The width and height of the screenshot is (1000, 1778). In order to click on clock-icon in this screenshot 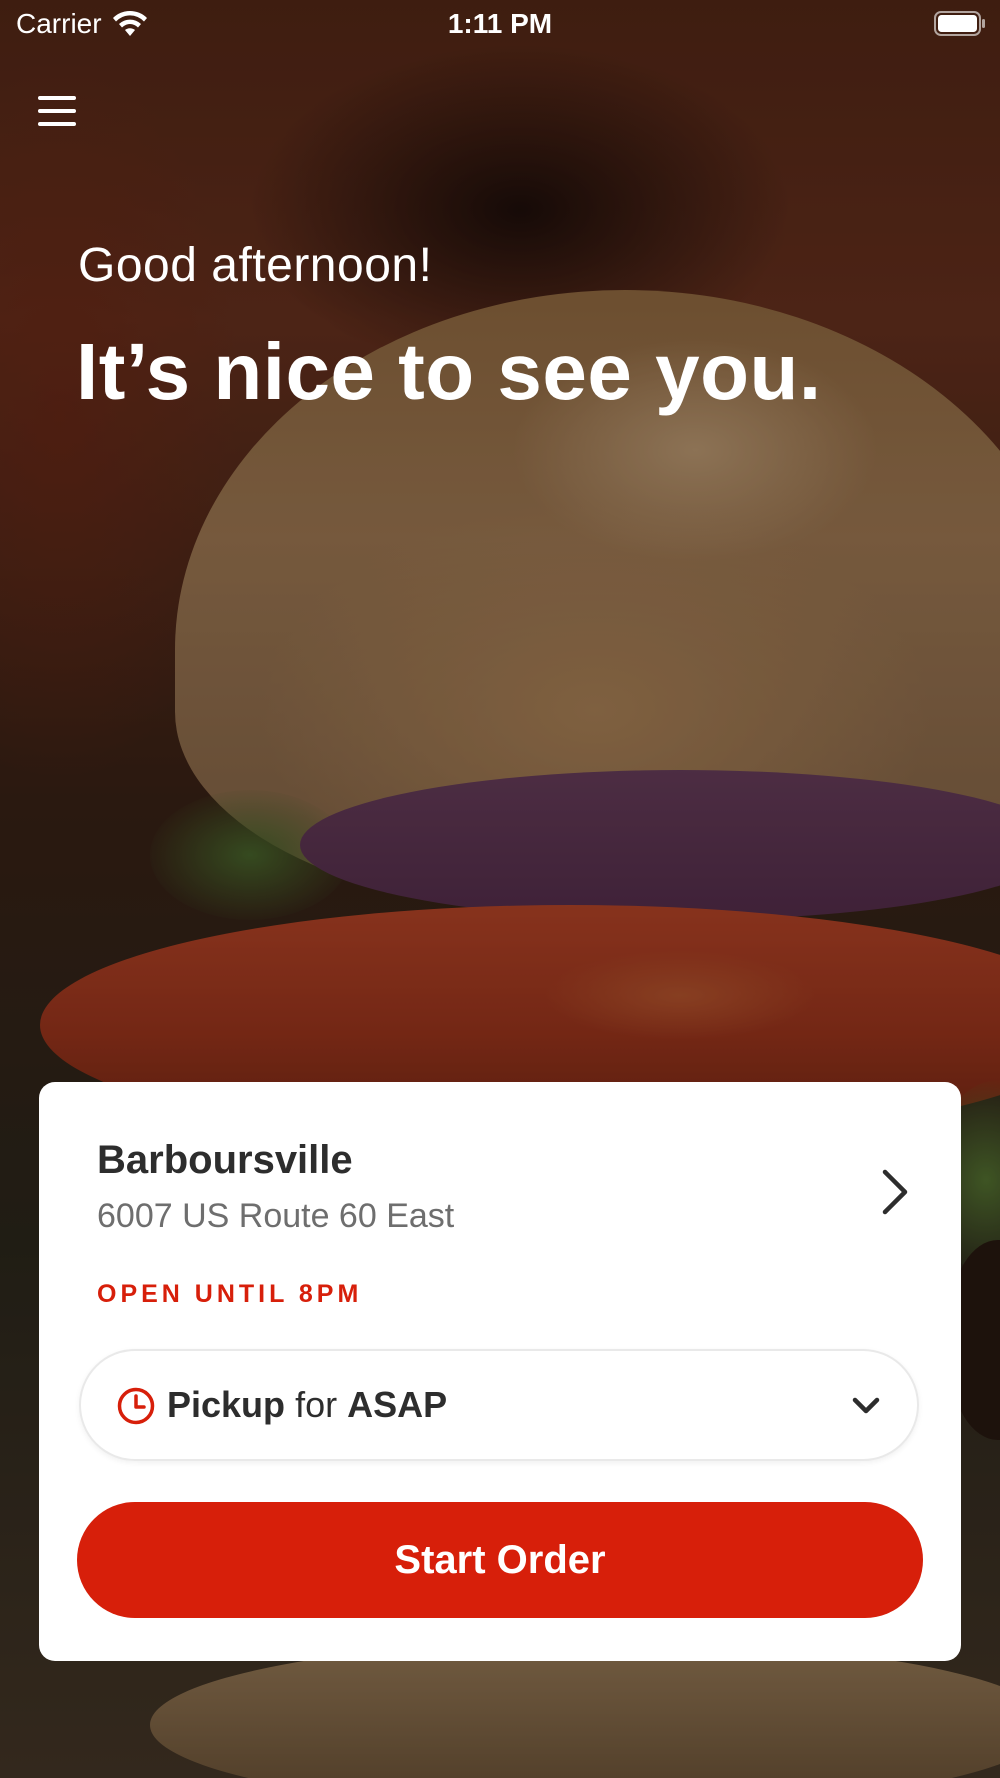, I will do `click(136, 1406)`.